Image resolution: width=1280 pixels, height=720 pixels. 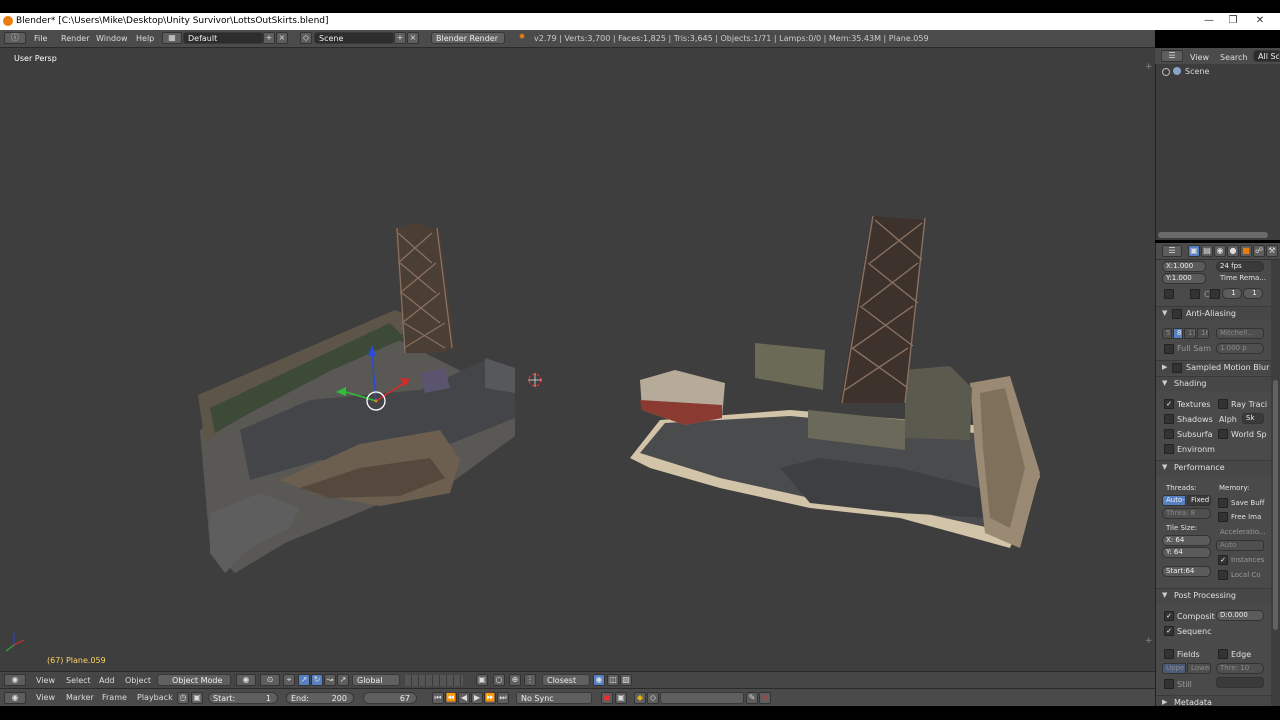 What do you see at coordinates (1240, 682) in the screenshot?
I see `edge-color-swatch` at bounding box center [1240, 682].